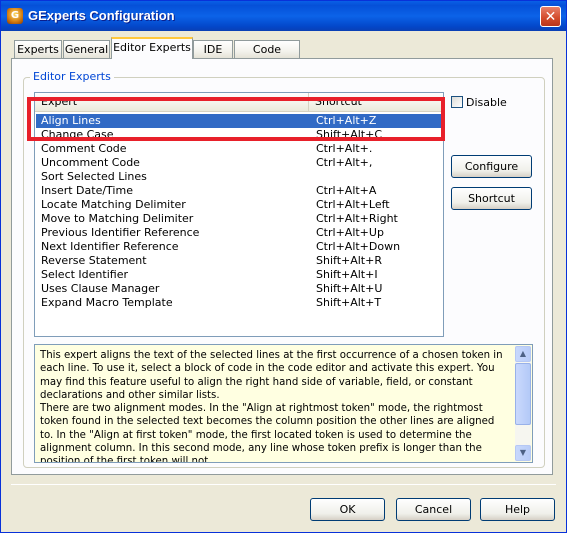 The height and width of the screenshot is (533, 567). Describe the element at coordinates (101, 15) in the screenshot. I see `window-title: GExperts Configuration` at that location.